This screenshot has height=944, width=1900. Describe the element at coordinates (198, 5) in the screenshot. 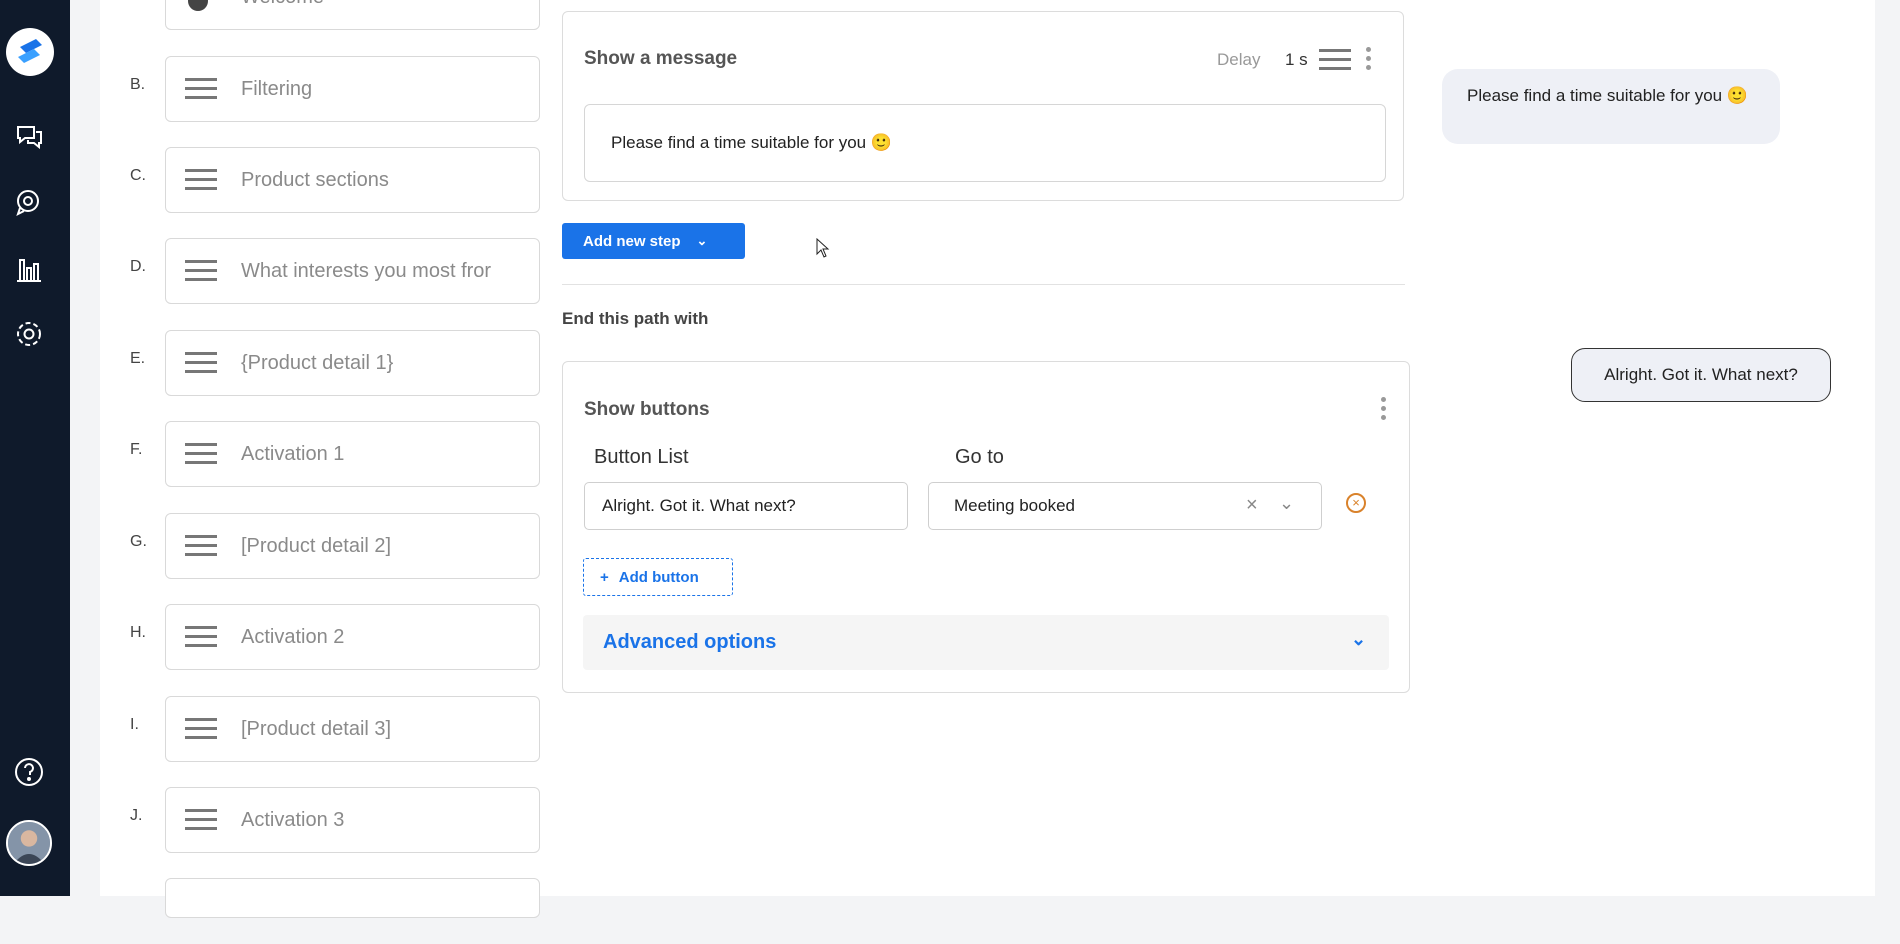

I see `info-icon` at that location.